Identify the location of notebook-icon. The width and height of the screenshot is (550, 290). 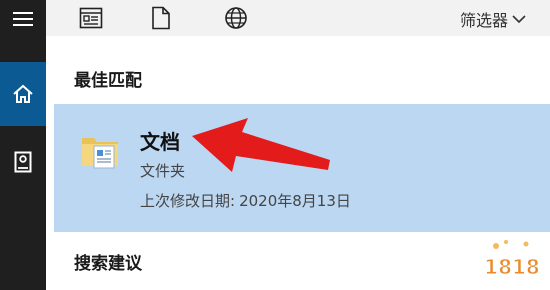
(23, 162).